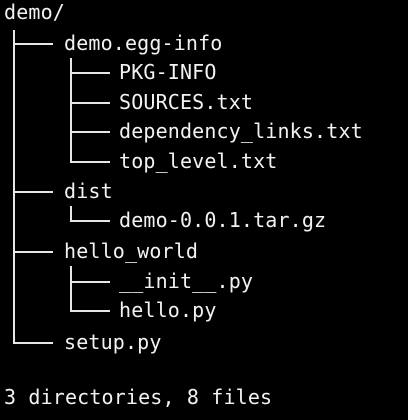 The height and width of the screenshot is (420, 408). I want to click on dir-demo-egg-info: demo.egg-info, so click(143, 43).